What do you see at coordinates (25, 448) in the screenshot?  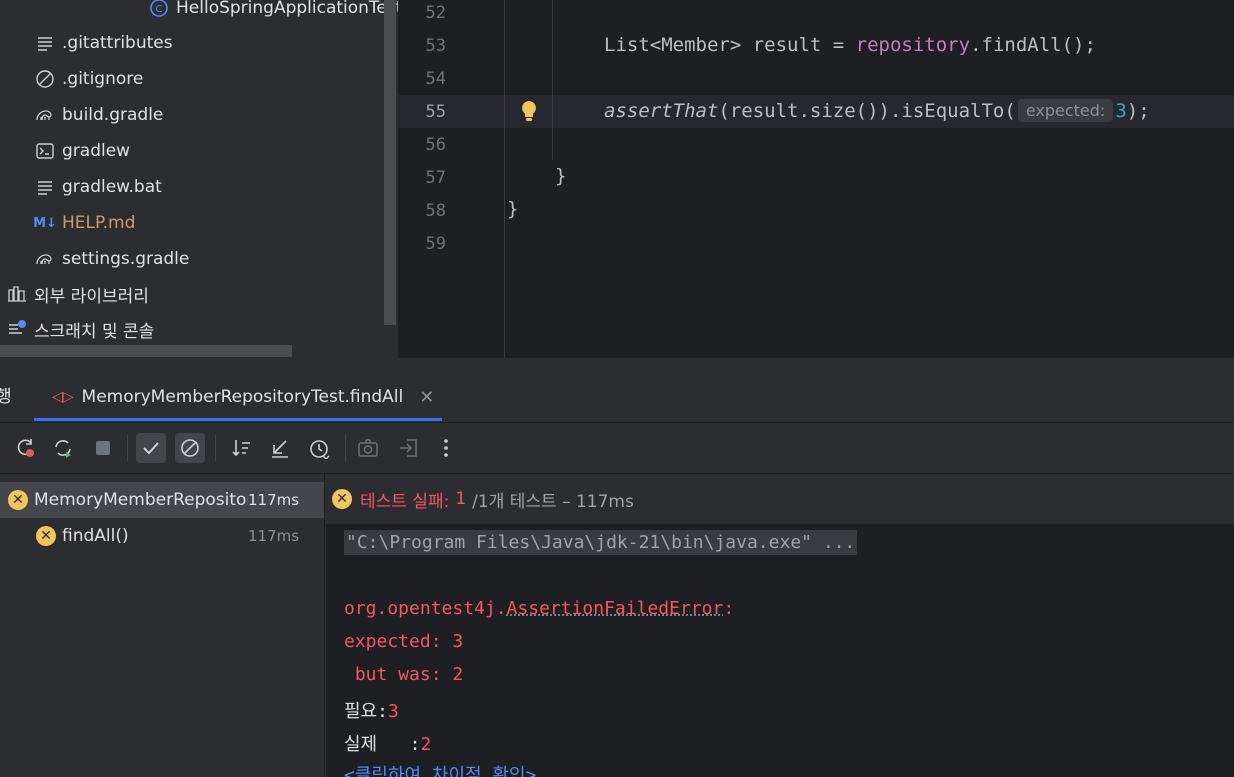 I see `rerun-failed-icon` at bounding box center [25, 448].